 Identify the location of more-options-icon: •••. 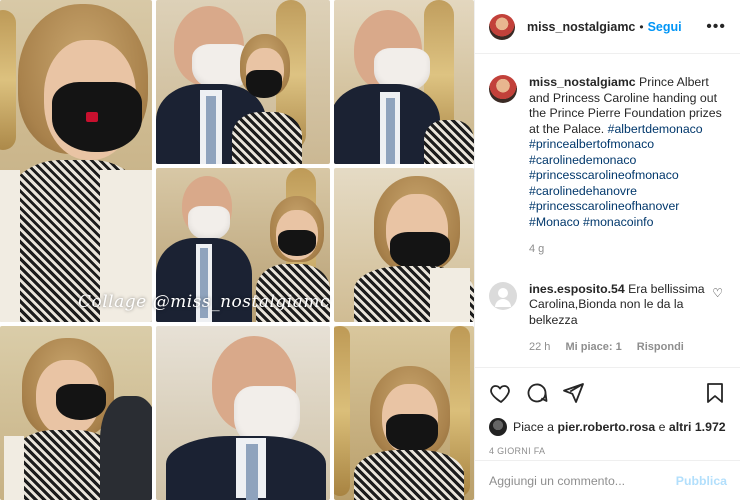
(716, 27).